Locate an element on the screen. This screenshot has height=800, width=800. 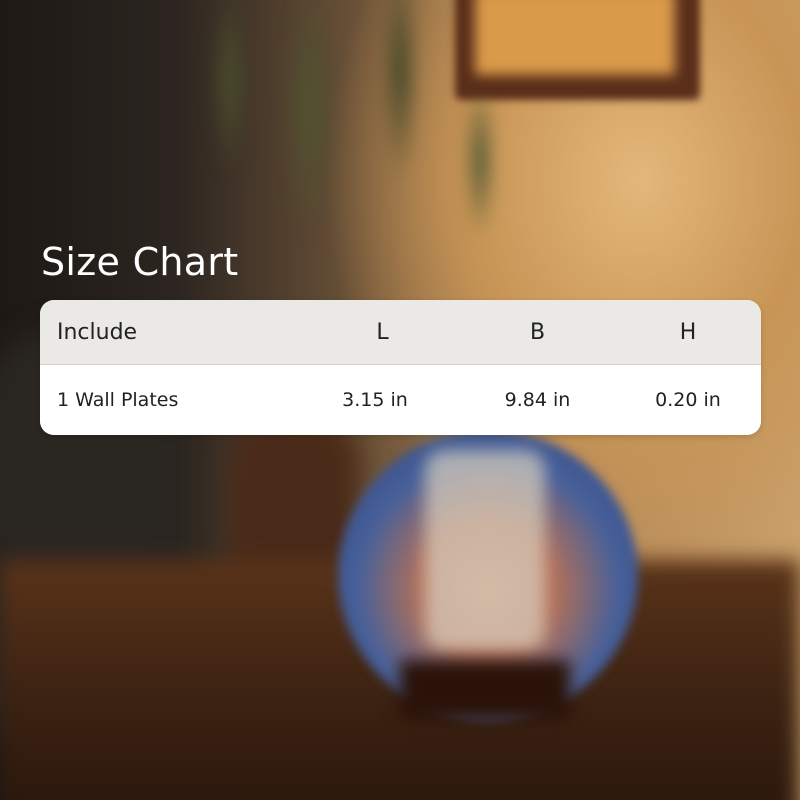
header-height: H is located at coordinates (688, 332).